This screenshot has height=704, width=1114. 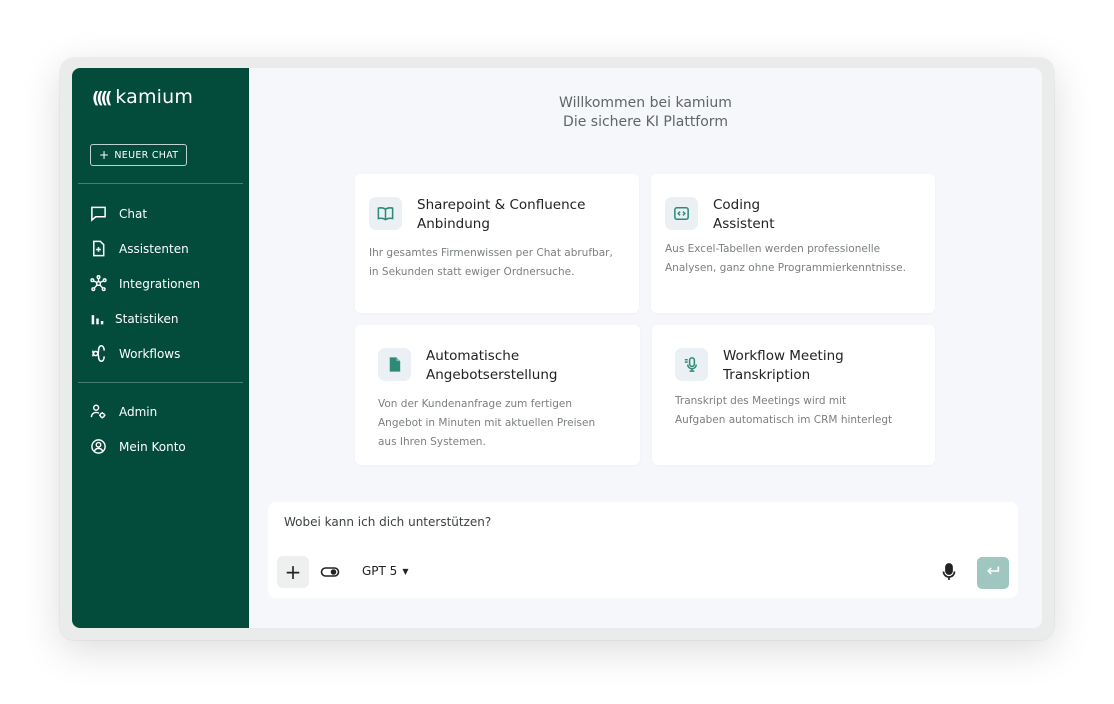 I want to click on card-title: Sharepoint & Confluence Anbindung, so click(x=501, y=214).